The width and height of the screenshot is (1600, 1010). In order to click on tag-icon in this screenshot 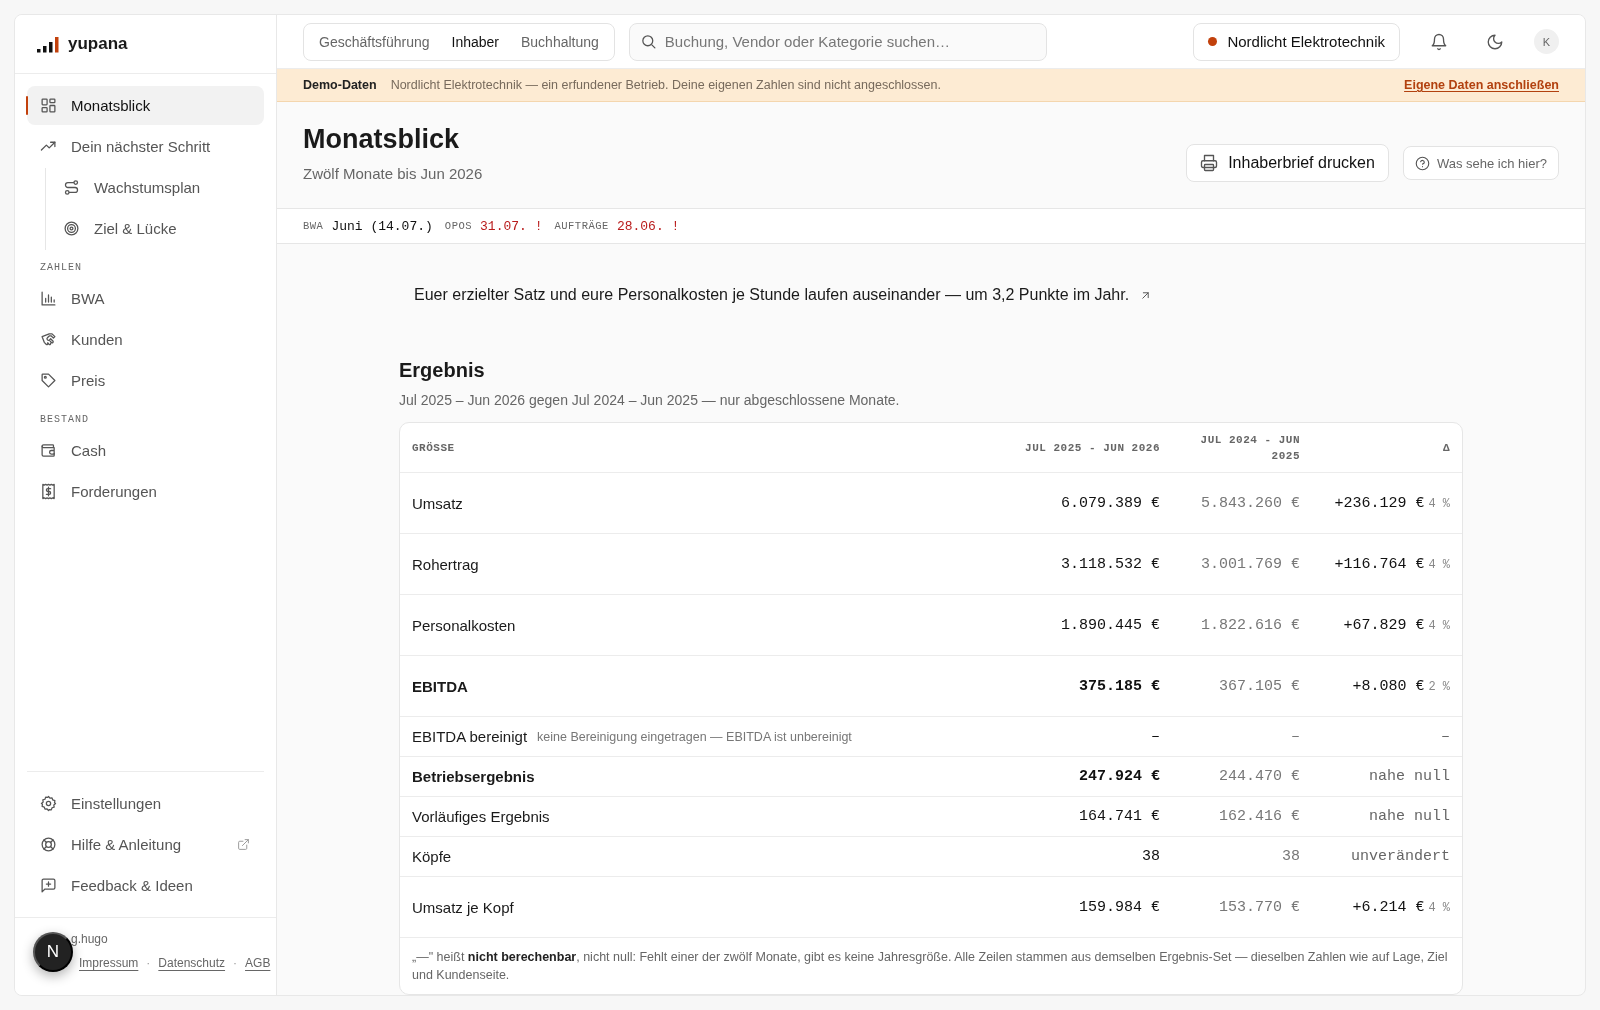, I will do `click(48, 380)`.